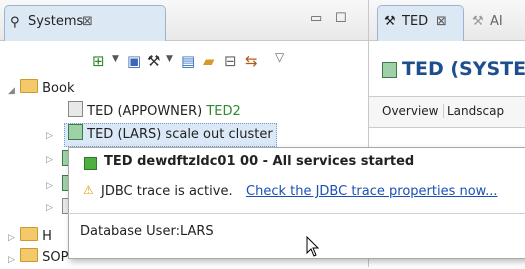 This screenshot has height=269, width=525. I want to click on tree-item-ted-lars: TED (LARS) scale out cluster, so click(170, 135).